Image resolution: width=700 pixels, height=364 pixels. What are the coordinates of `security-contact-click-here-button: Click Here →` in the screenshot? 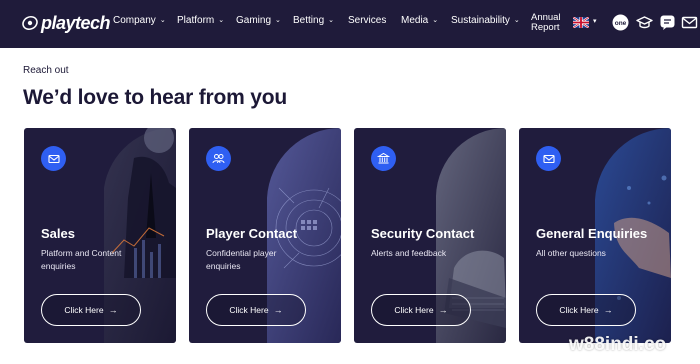 It's located at (421, 310).